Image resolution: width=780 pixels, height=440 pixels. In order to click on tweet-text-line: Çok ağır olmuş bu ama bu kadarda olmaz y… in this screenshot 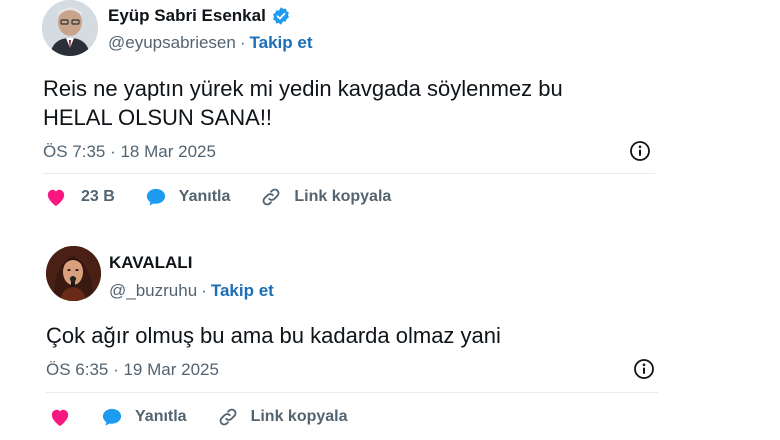, I will do `click(273, 335)`.